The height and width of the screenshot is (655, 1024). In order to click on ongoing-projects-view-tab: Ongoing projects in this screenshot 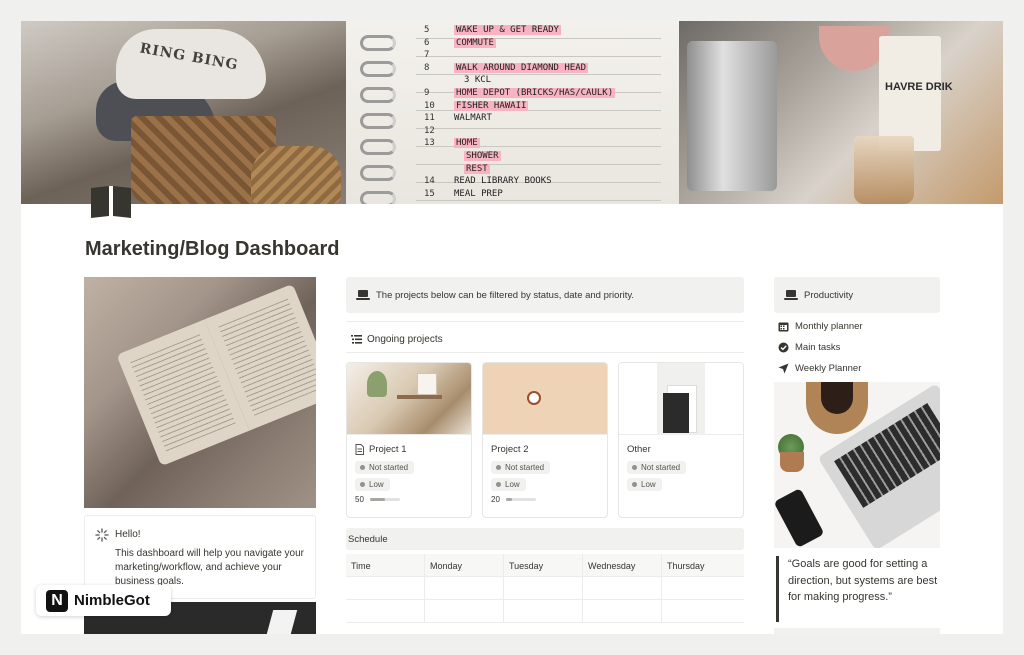, I will do `click(397, 339)`.